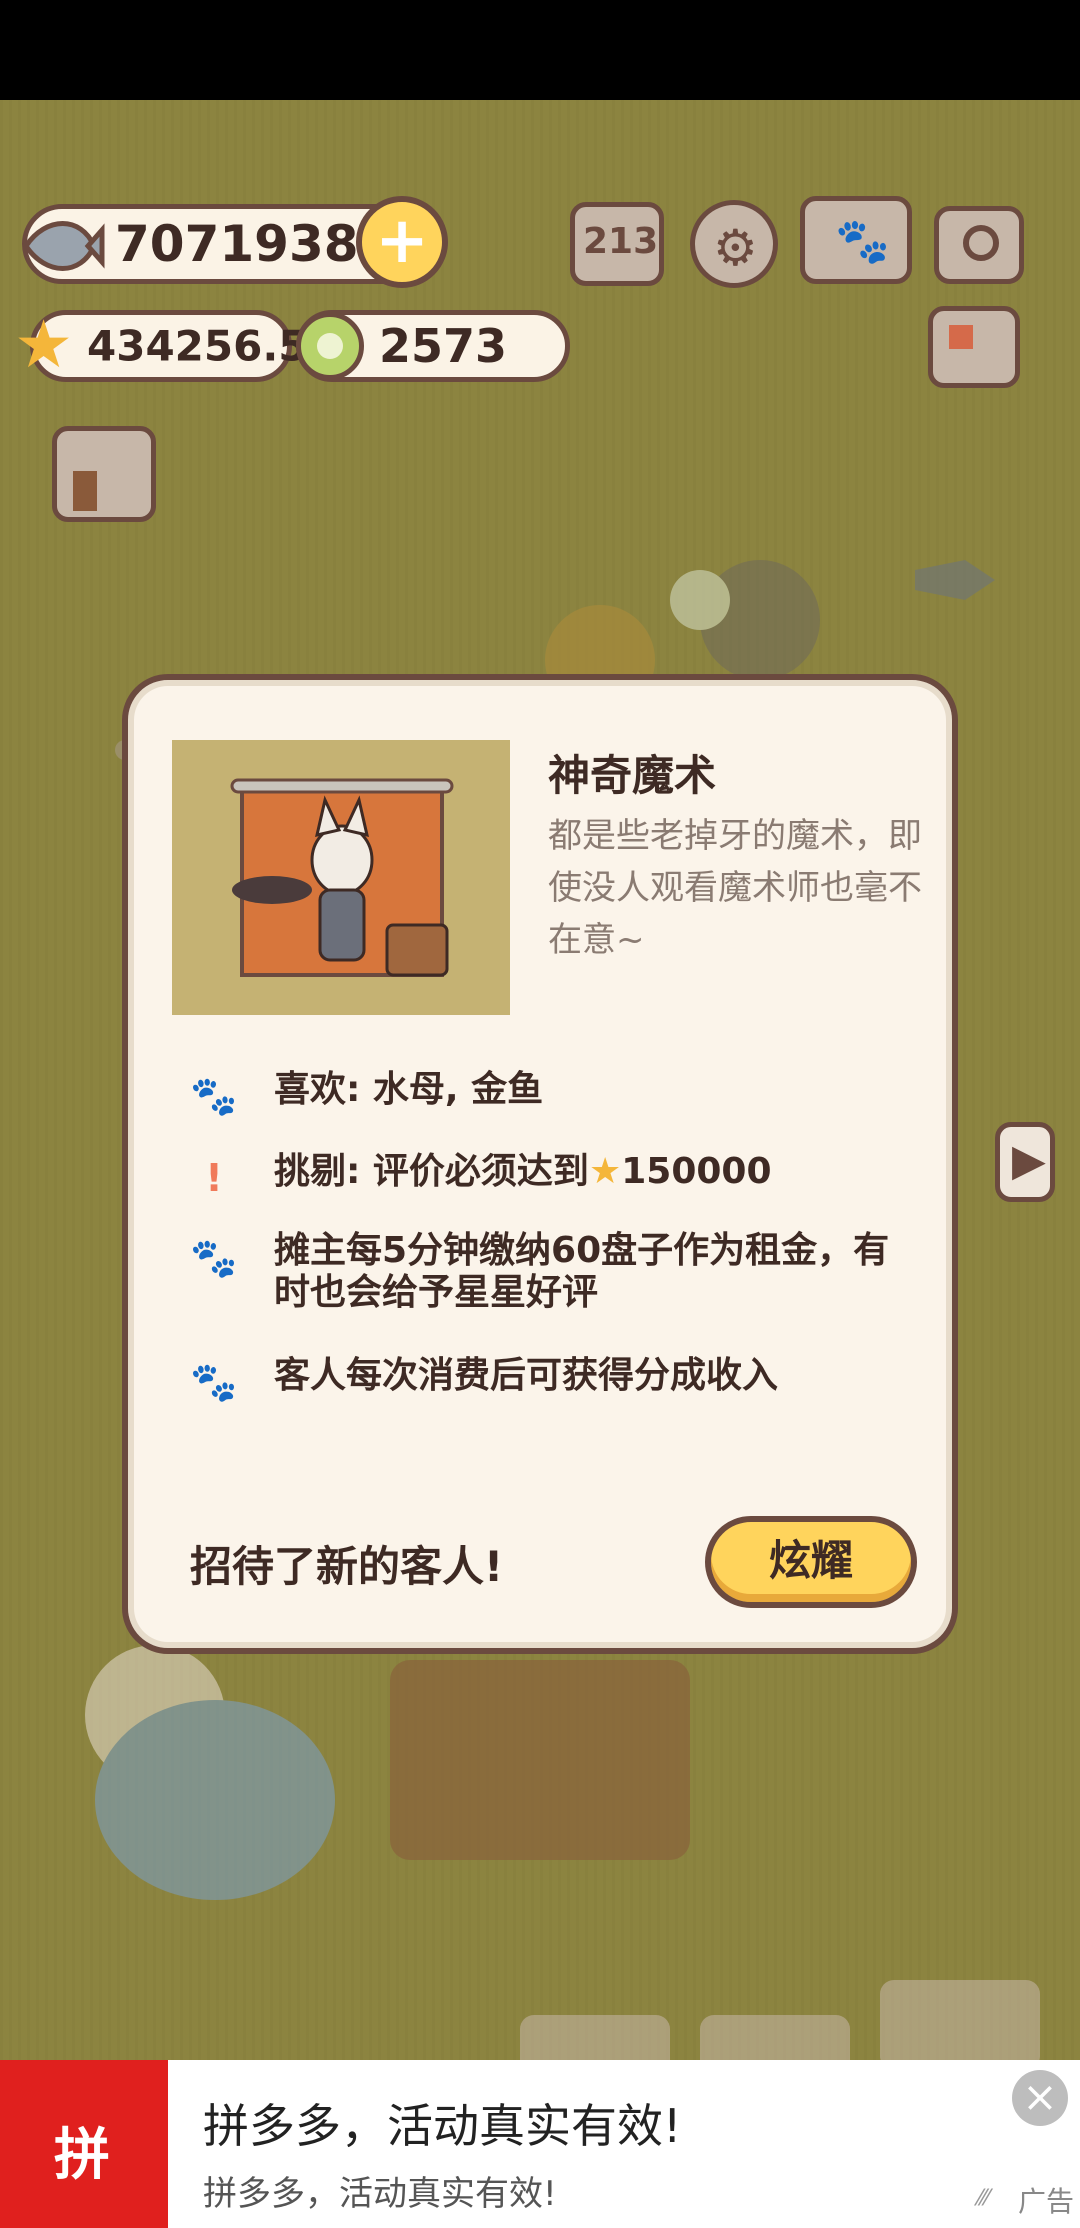 The width and height of the screenshot is (1080, 2228). I want to click on news-button, so click(974, 347).